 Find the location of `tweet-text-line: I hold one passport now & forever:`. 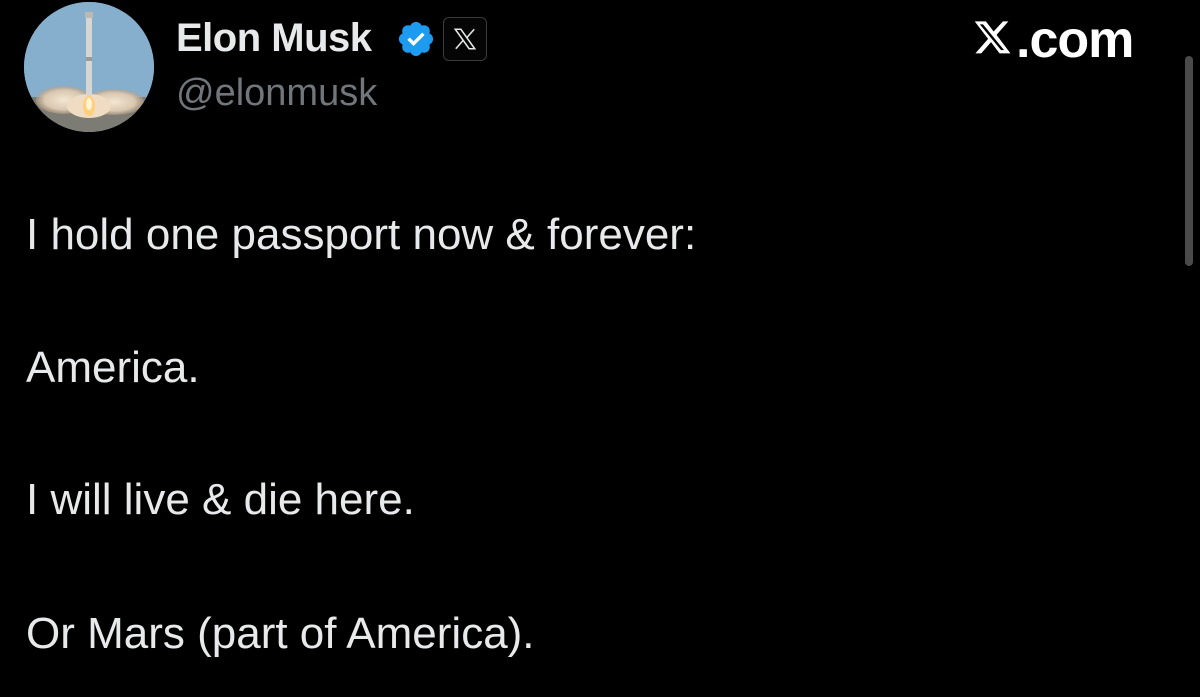

tweet-text-line: I hold one passport now & forever: is located at coordinates (361, 234).